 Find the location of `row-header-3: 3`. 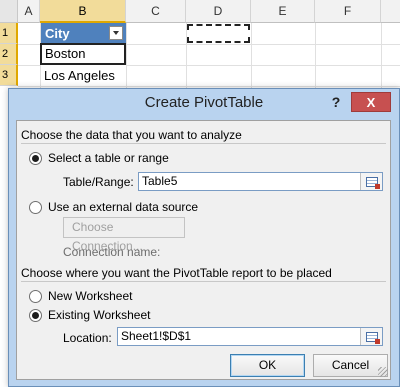

row-header-3: 3 is located at coordinates (9, 75).